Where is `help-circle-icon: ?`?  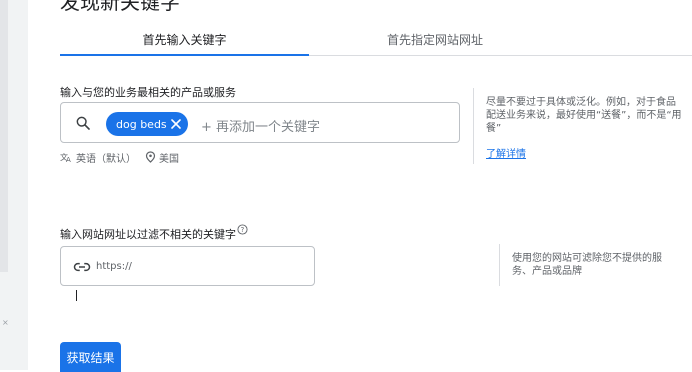
help-circle-icon: ? is located at coordinates (242, 229).